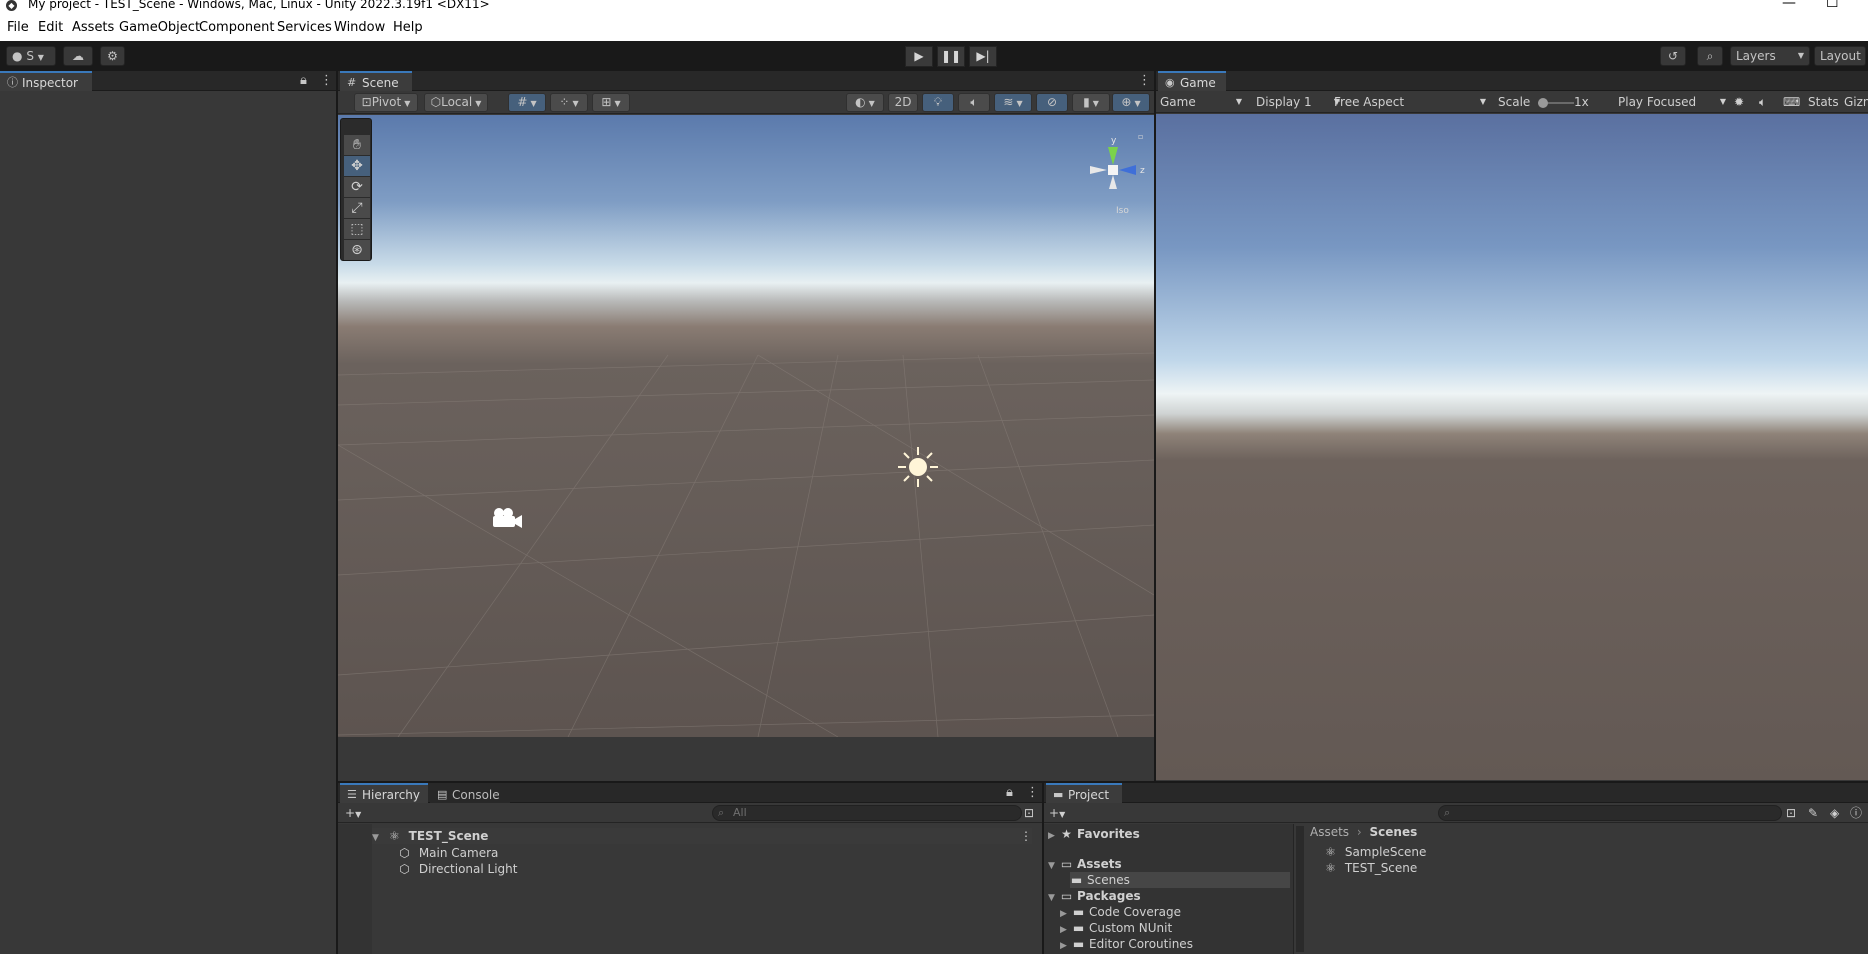 The height and width of the screenshot is (954, 1868). I want to click on play-focused-dropdown: Play Focused ▼, so click(1672, 102).